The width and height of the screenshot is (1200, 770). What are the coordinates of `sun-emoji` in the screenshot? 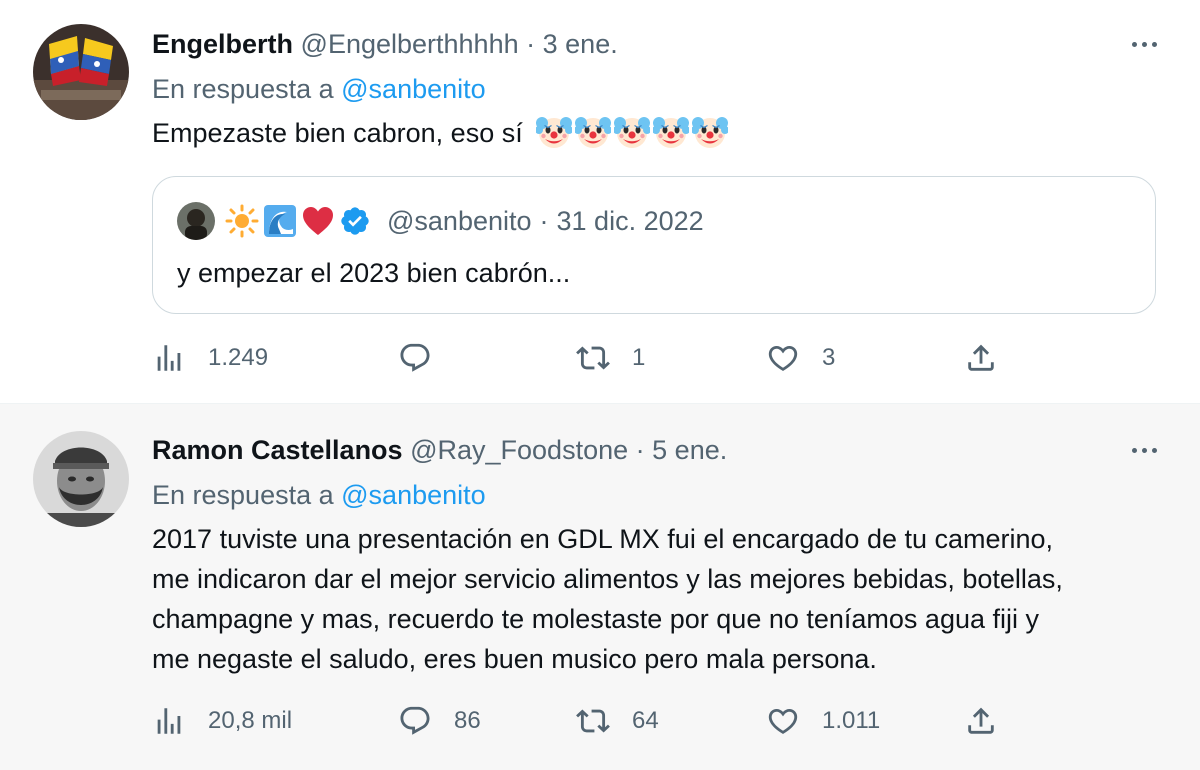 It's located at (242, 221).